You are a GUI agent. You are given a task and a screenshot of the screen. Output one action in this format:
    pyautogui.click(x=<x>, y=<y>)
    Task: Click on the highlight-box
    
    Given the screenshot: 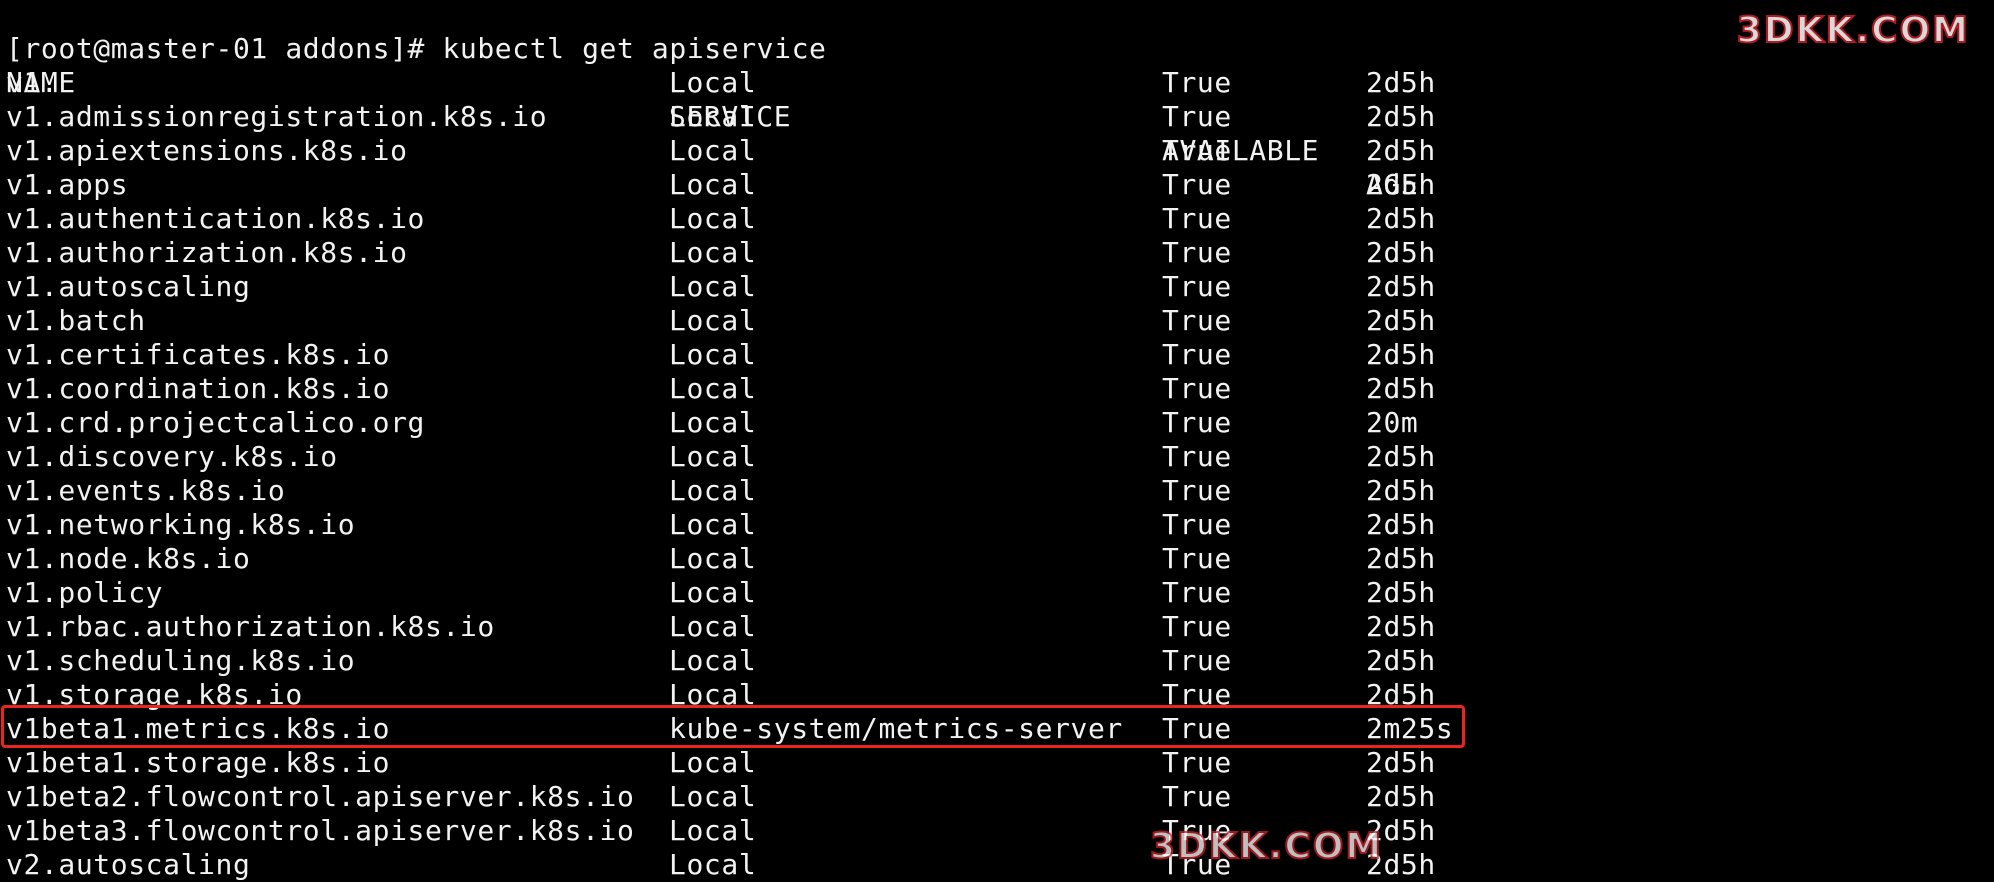 What is the action you would take?
    pyautogui.click(x=733, y=726)
    